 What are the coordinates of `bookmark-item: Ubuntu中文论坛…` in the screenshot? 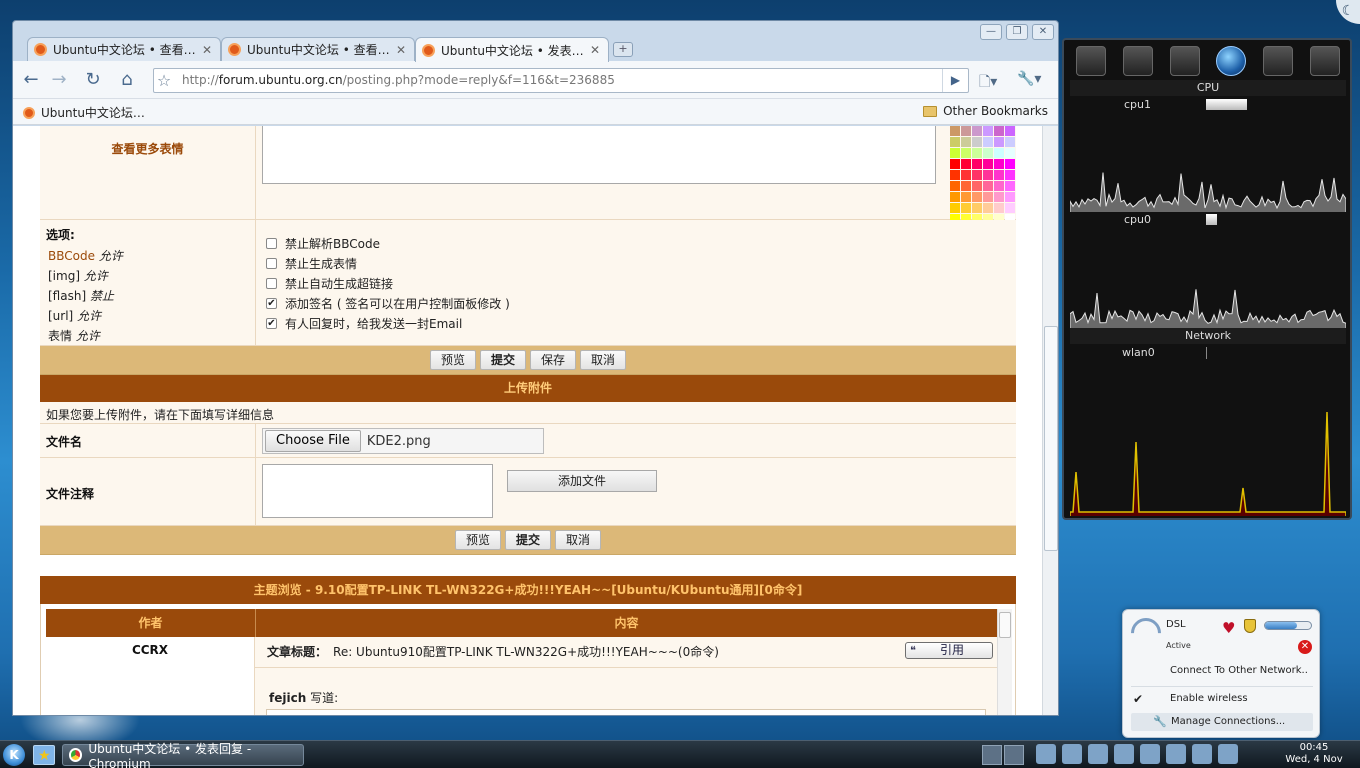 It's located at (84, 112).